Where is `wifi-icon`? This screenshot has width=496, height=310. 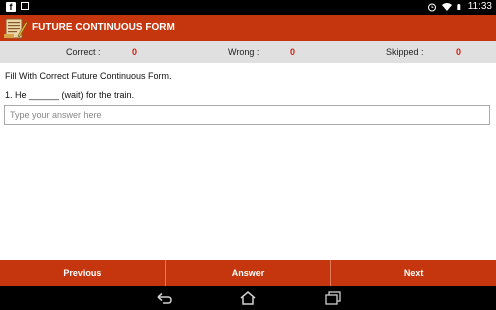 wifi-icon is located at coordinates (446, 6).